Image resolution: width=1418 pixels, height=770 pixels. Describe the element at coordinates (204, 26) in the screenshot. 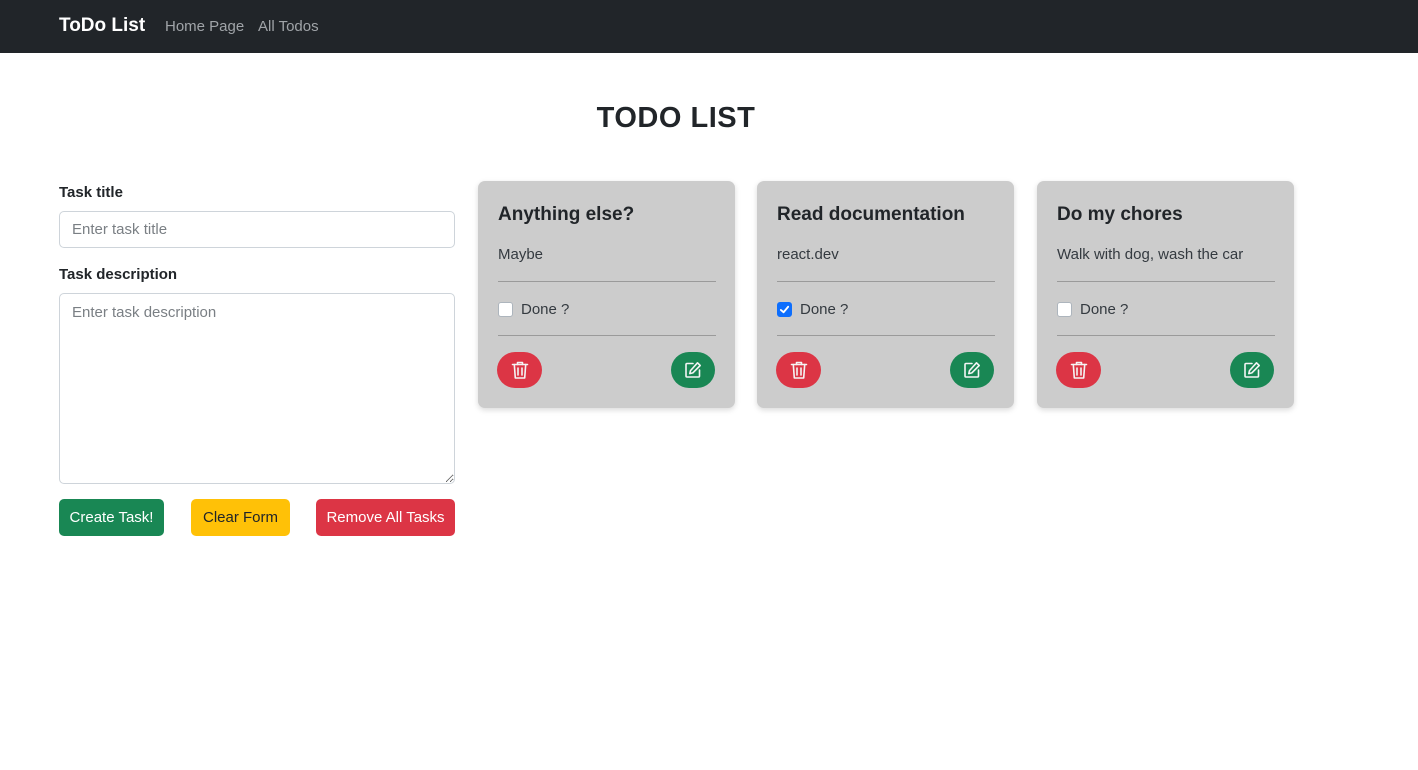

I see `nav-link-home-page: Home Page` at that location.